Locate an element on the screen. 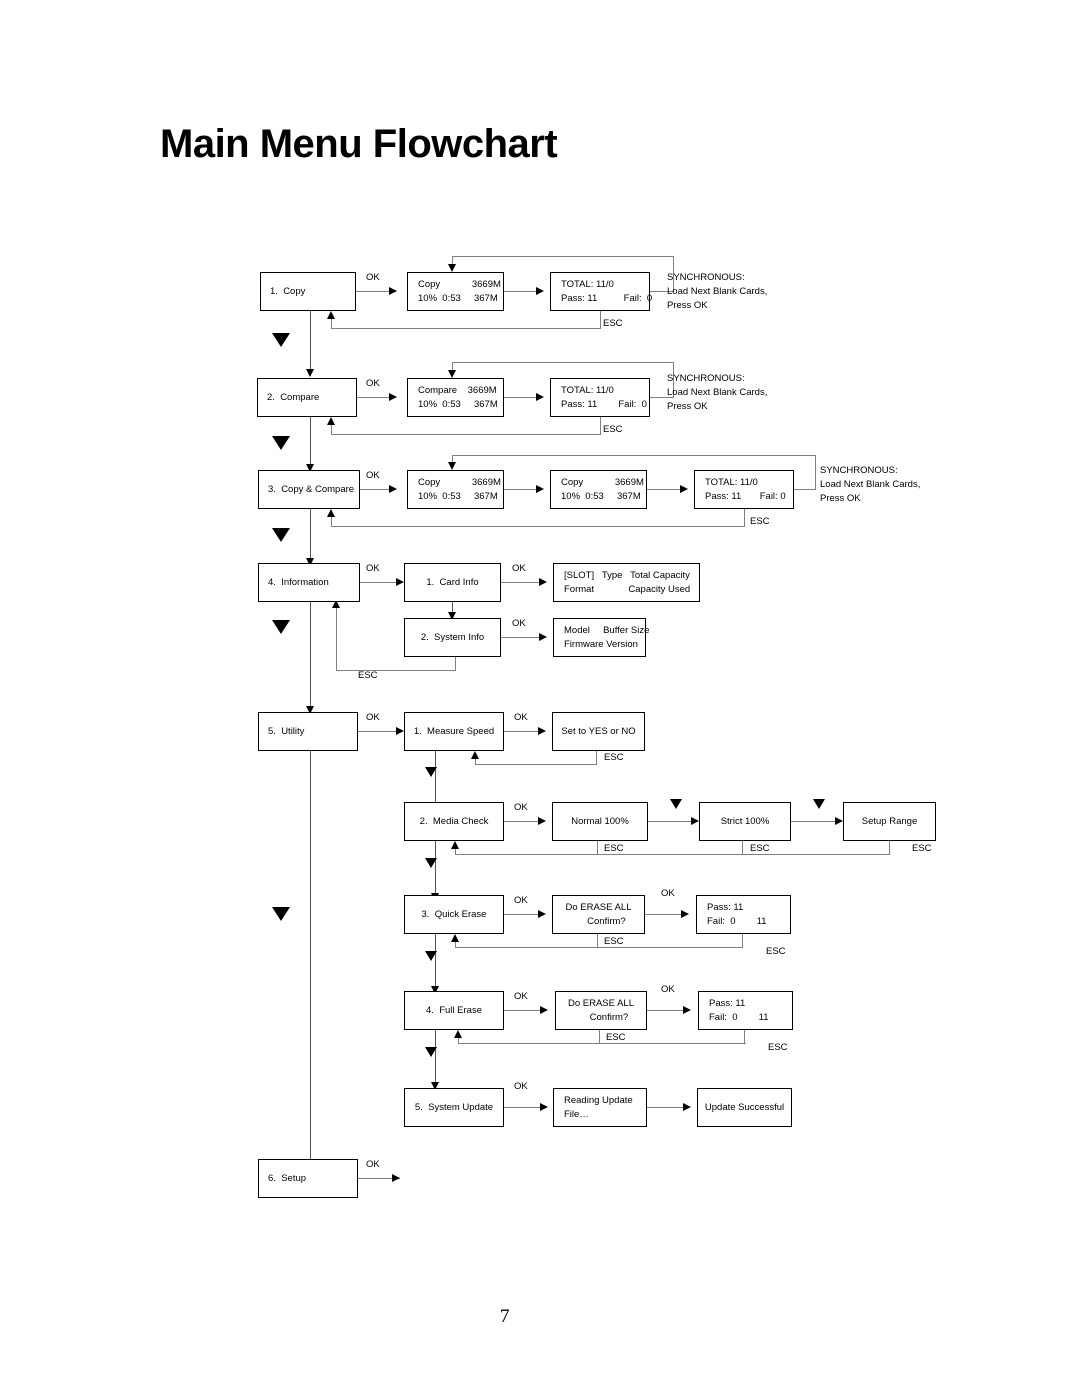 This screenshot has width=1080, height=1397. esc-copy-left is located at coordinates (466, 328).